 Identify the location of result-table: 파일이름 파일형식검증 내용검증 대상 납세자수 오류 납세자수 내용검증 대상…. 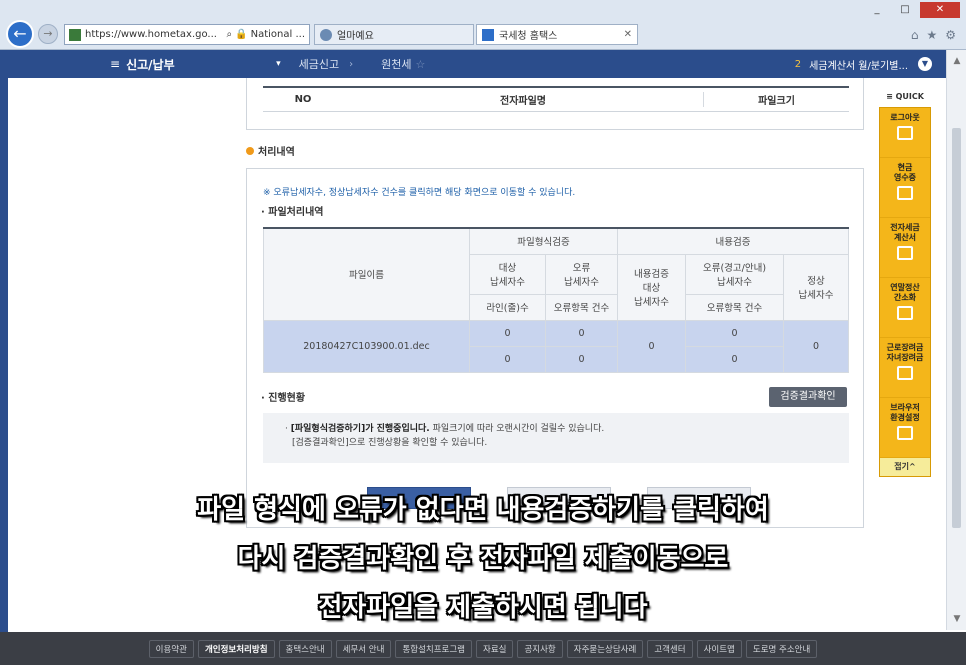
(556, 300).